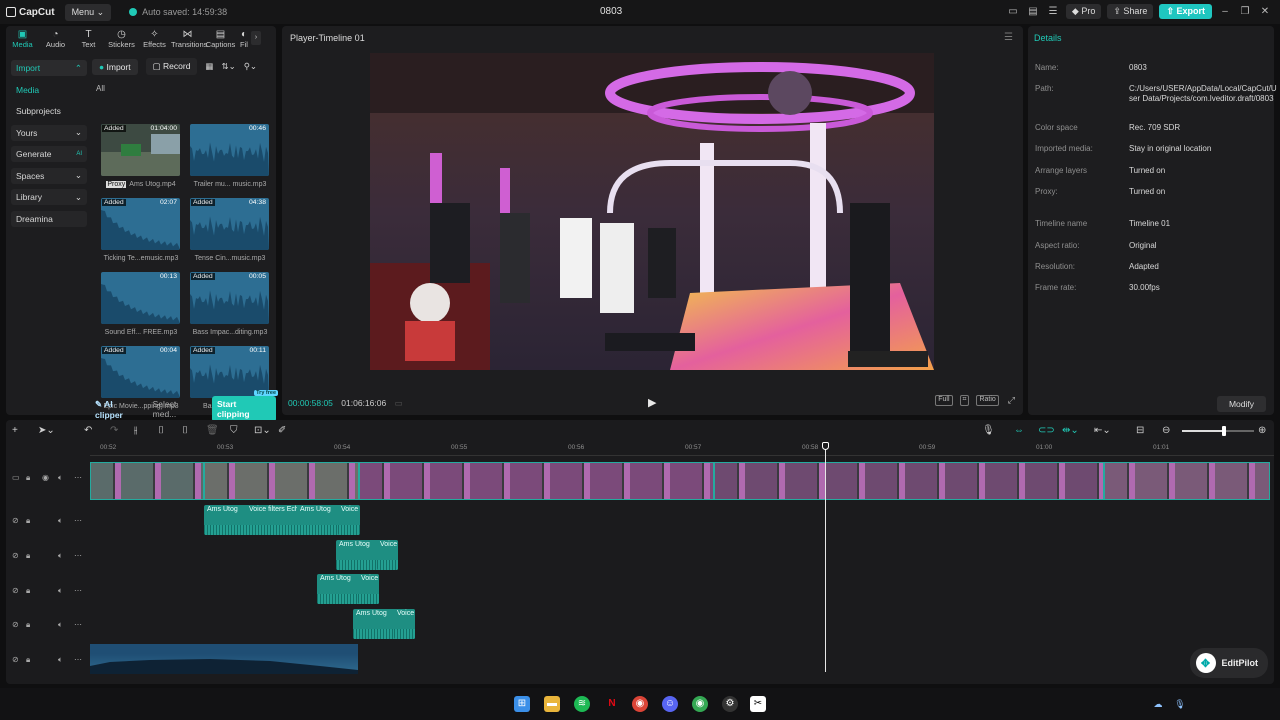  I want to click on play-button: ▶, so click(652, 402).